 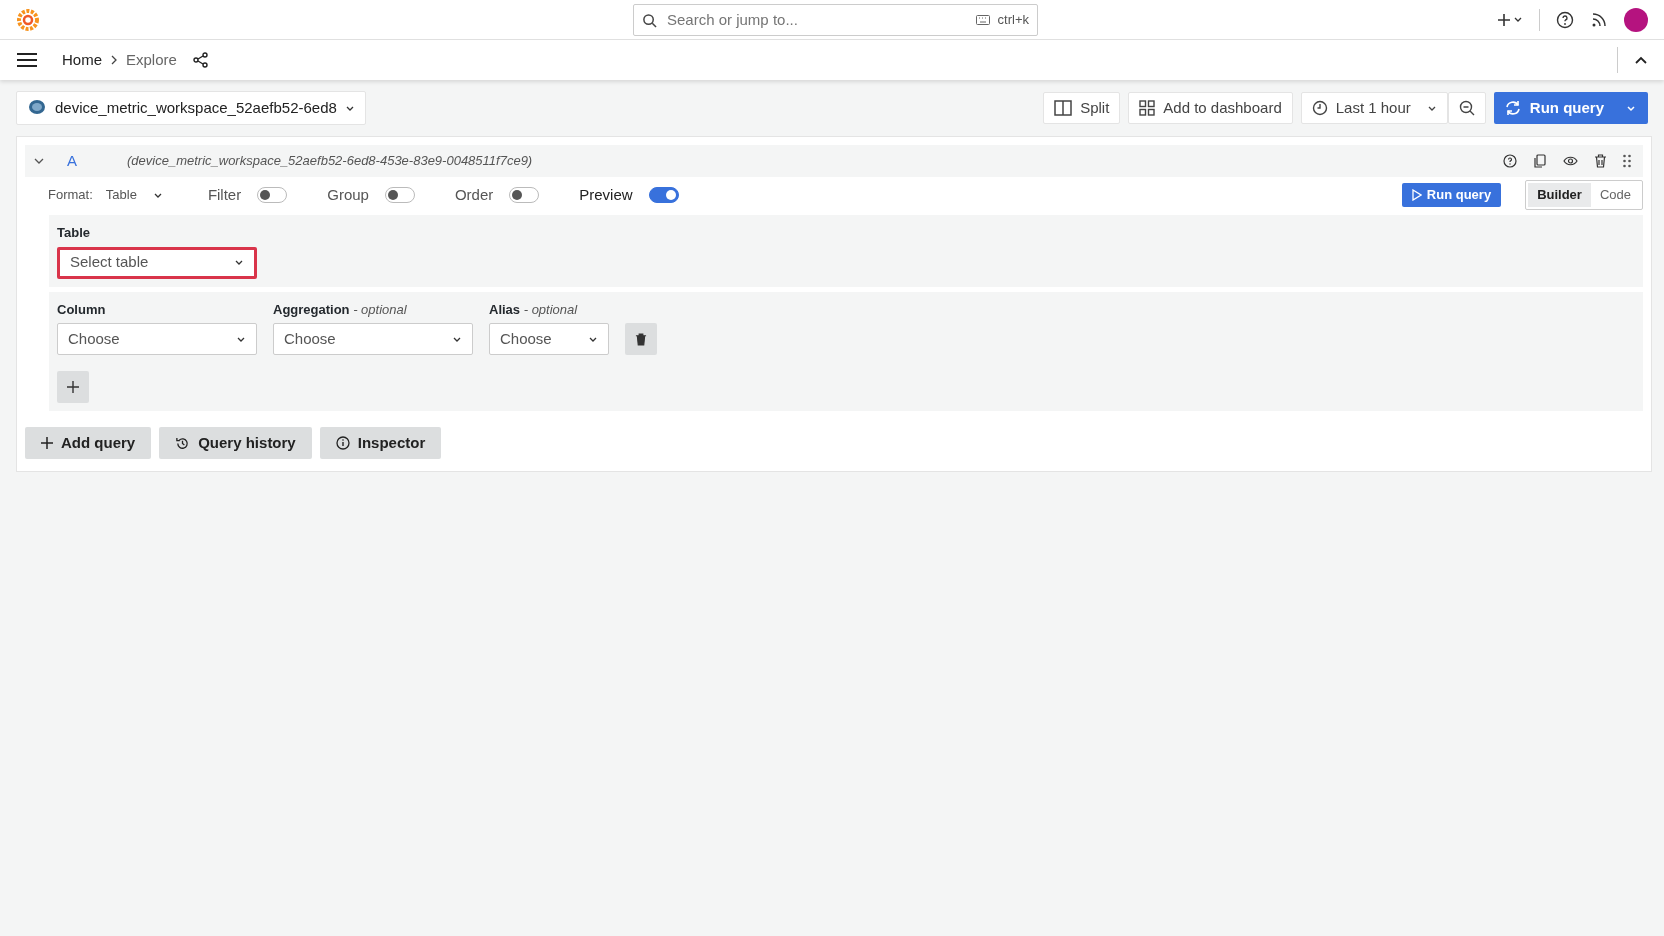 I want to click on new-menu-button, so click(x=1510, y=19).